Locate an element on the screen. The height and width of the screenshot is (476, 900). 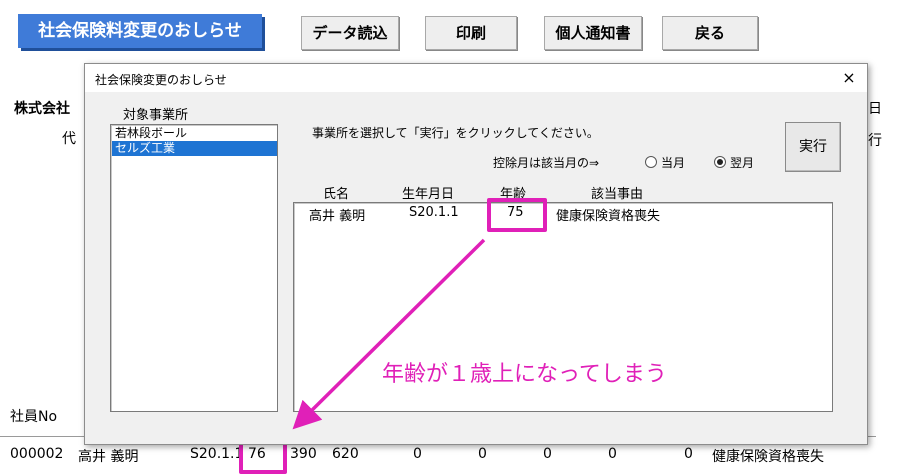
arrow-line is located at coordinates (389, 334).